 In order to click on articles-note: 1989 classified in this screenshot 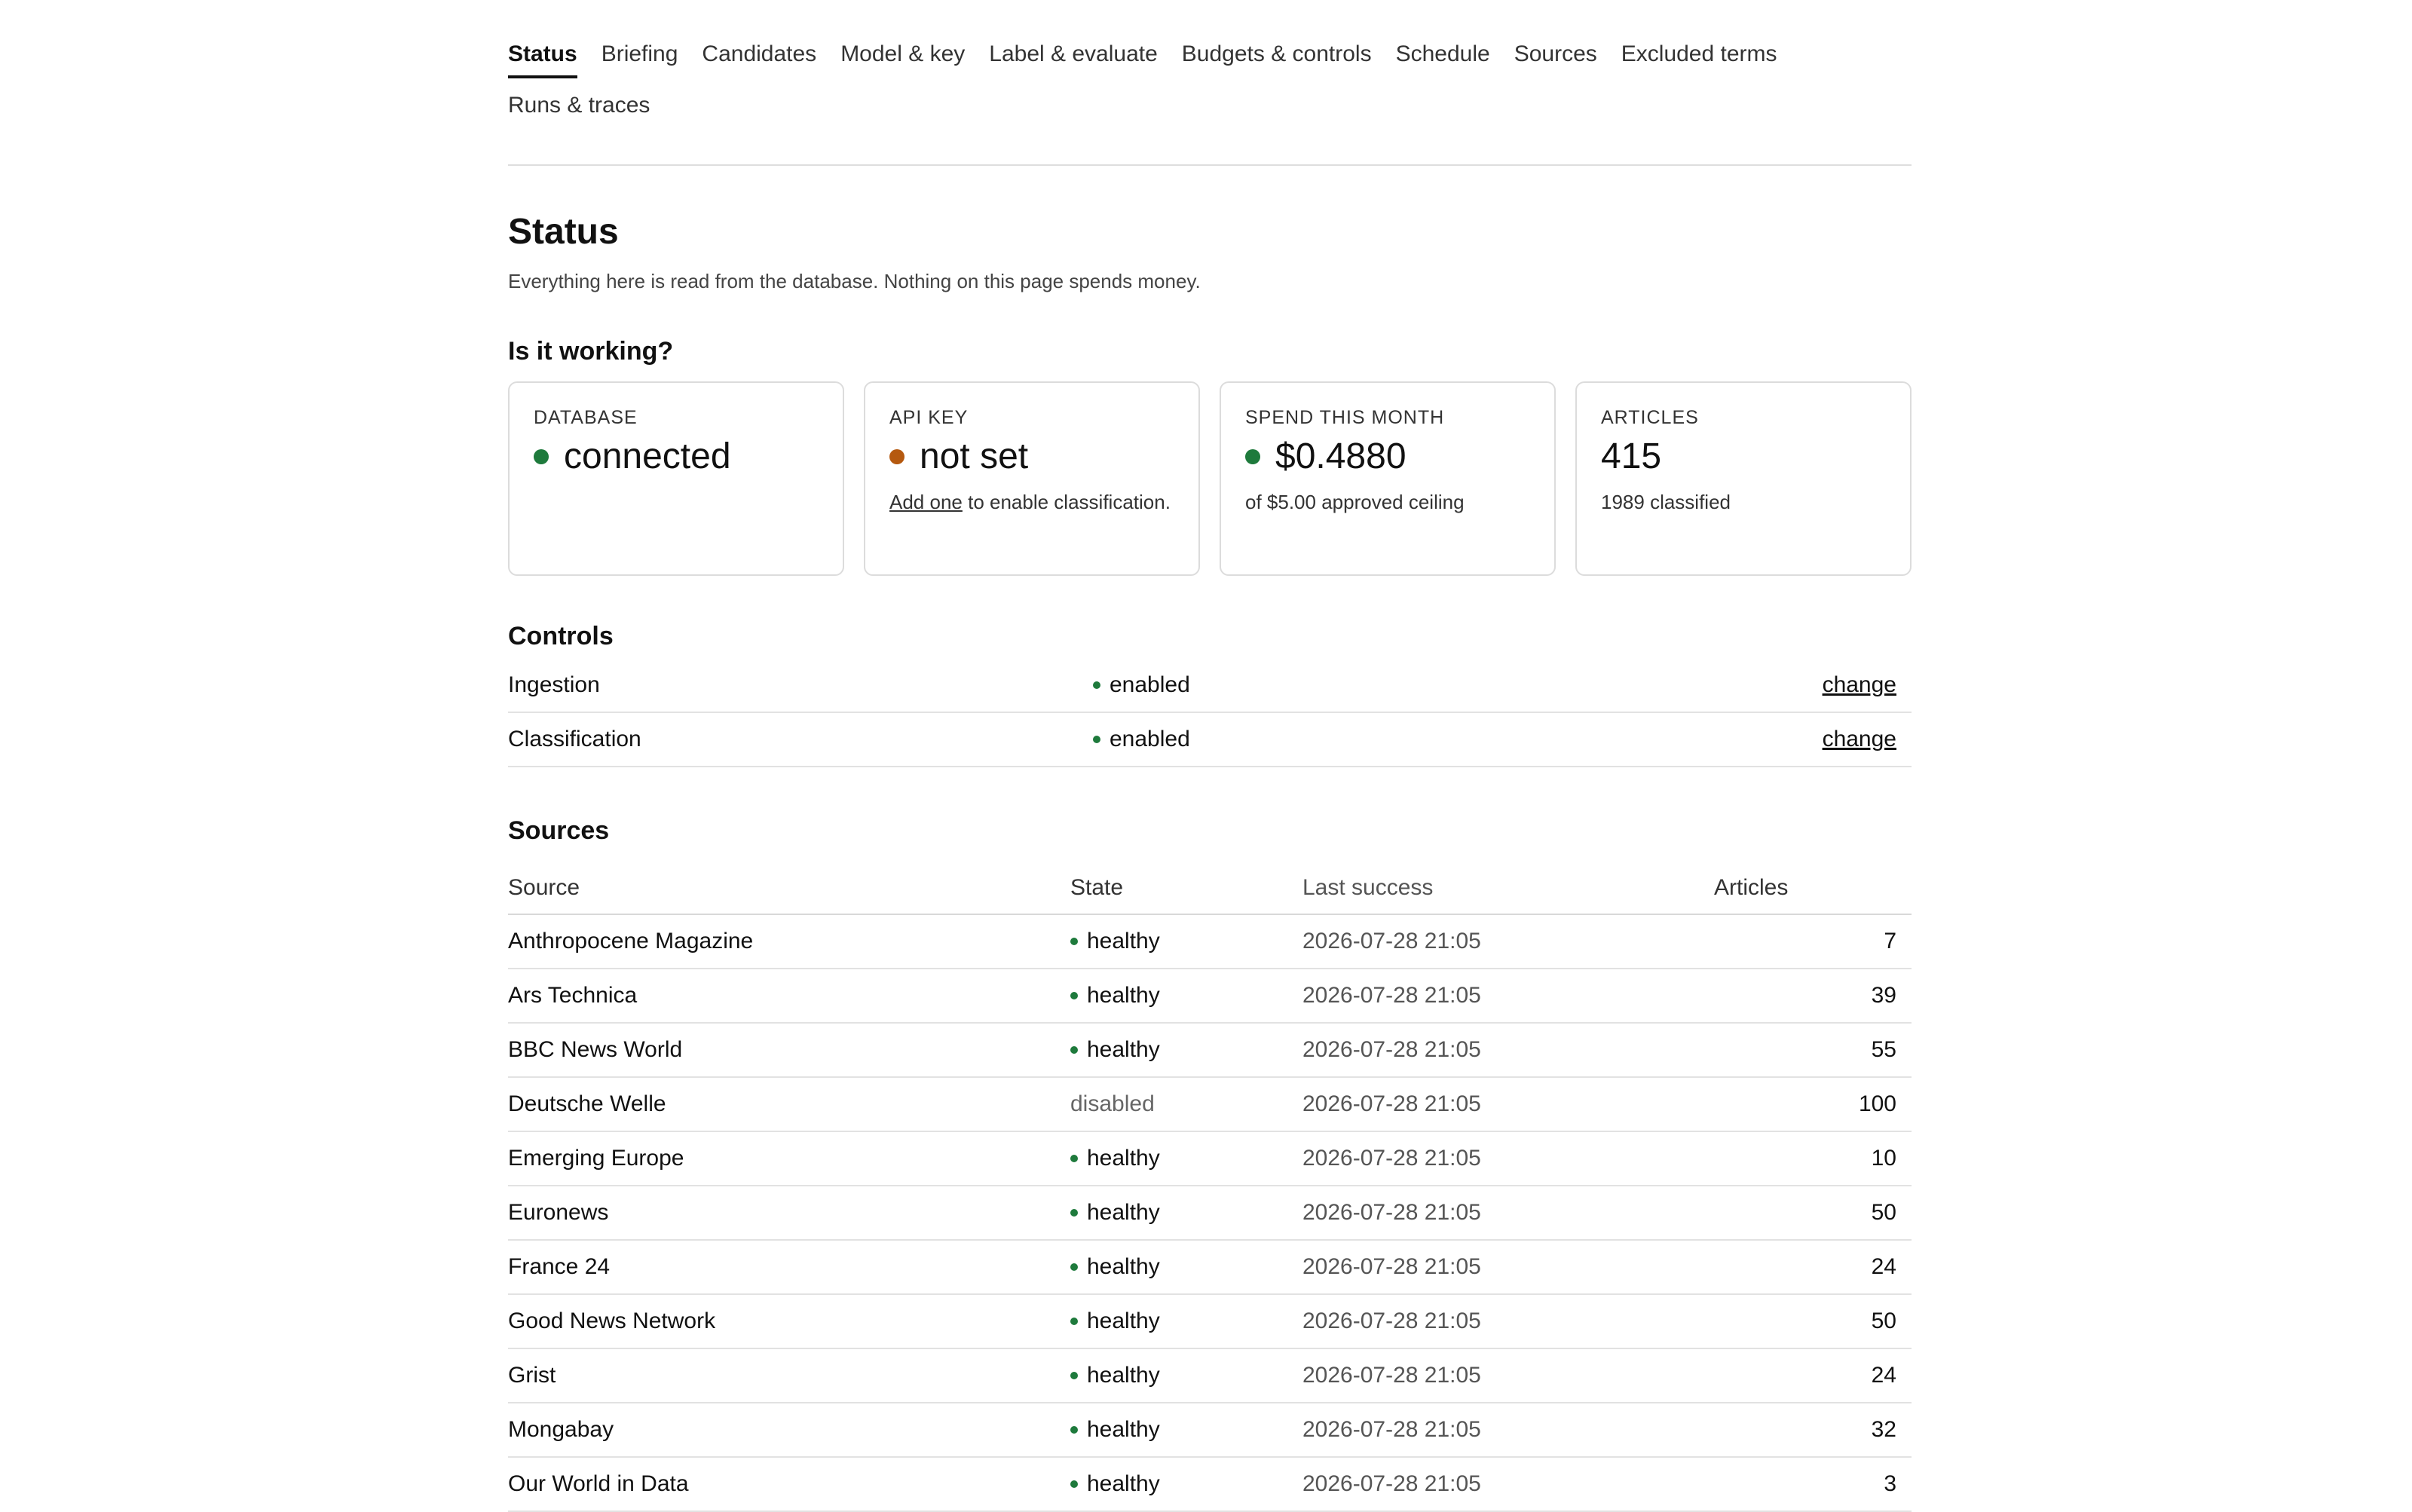, I will do `click(1666, 502)`.